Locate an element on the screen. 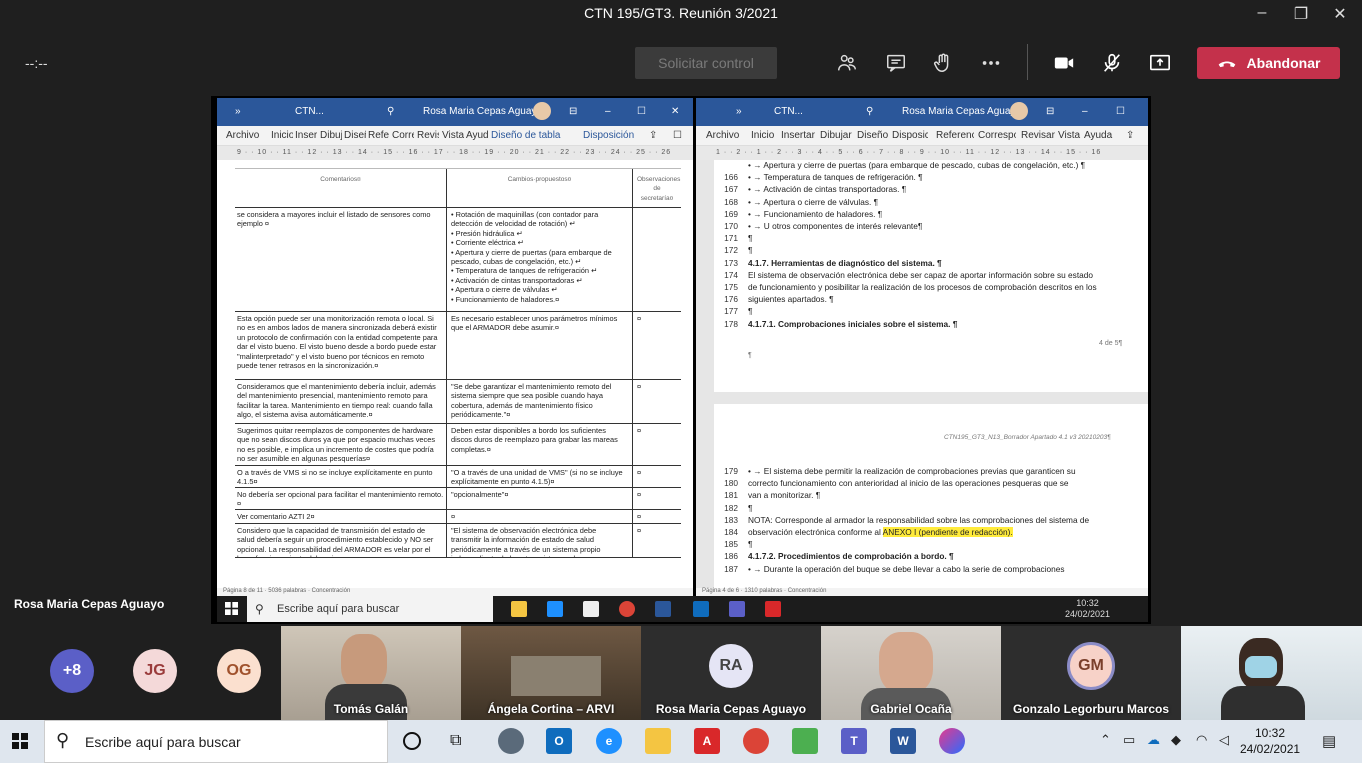 This screenshot has height=763, width=1362. participant-avatar-jg: JG is located at coordinates (155, 671).